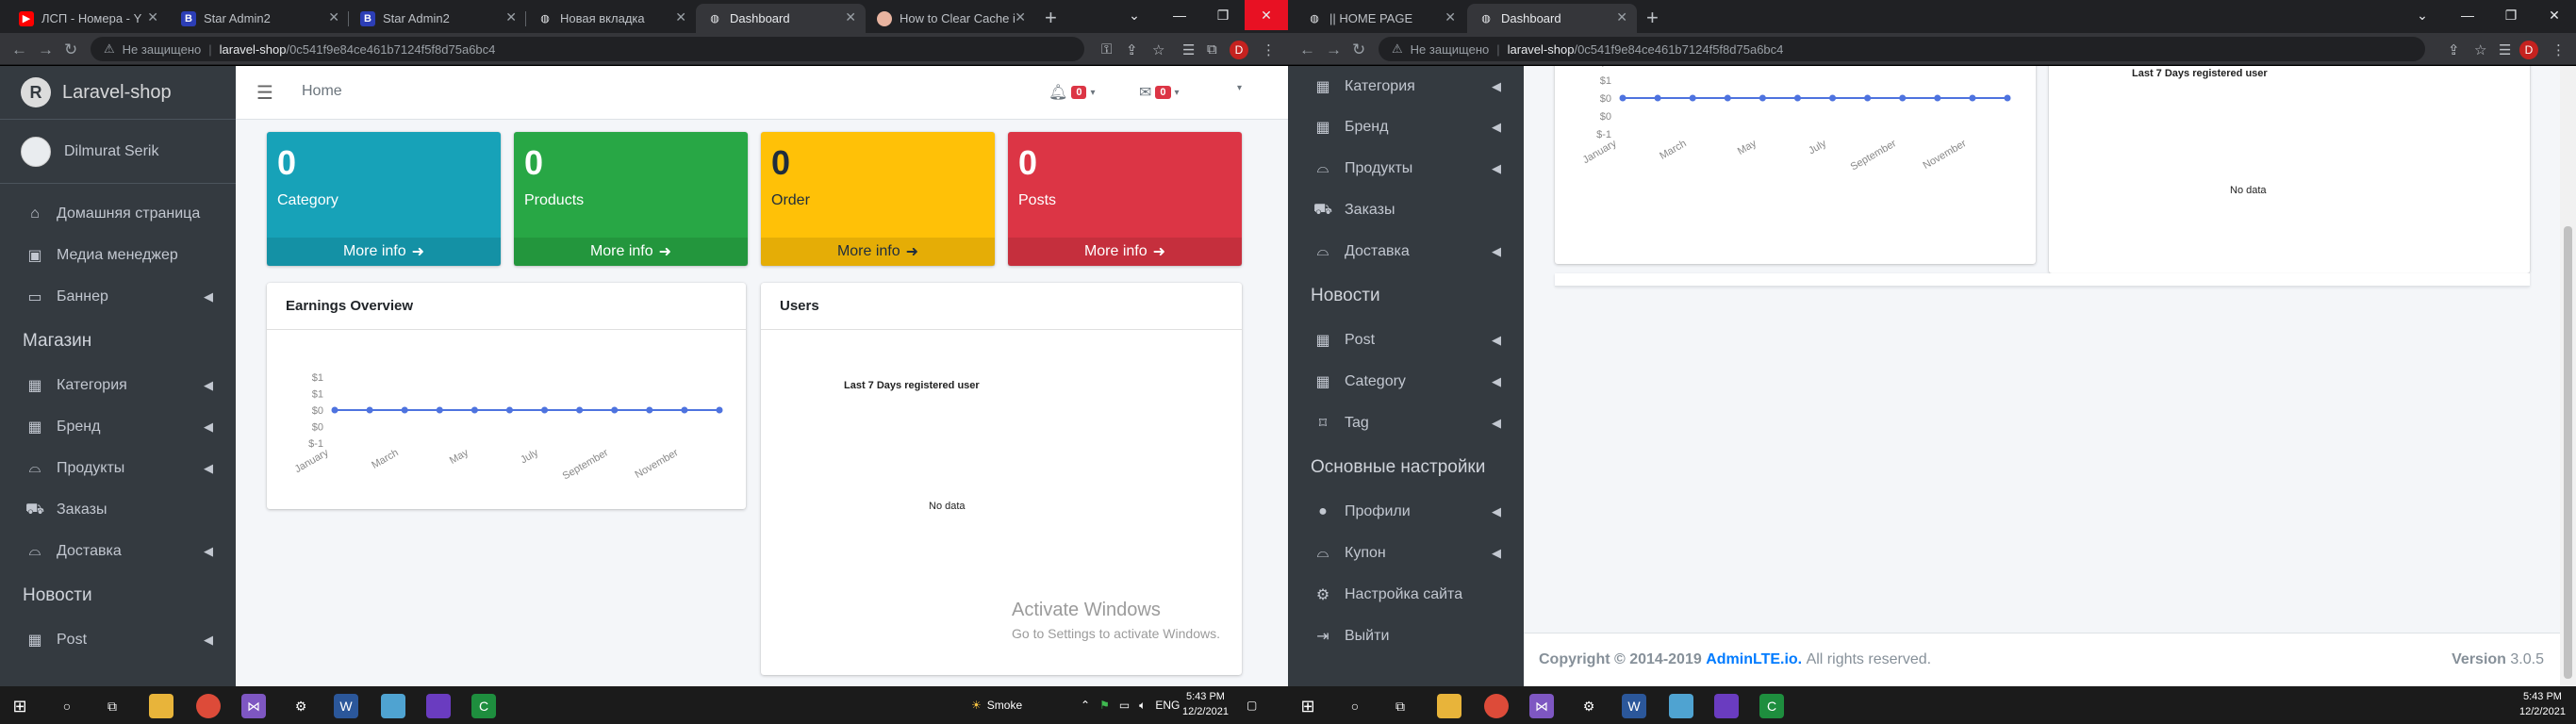 This screenshot has height=724, width=2576. Describe the element at coordinates (1634, 706) in the screenshot. I see `word-icon: W` at that location.